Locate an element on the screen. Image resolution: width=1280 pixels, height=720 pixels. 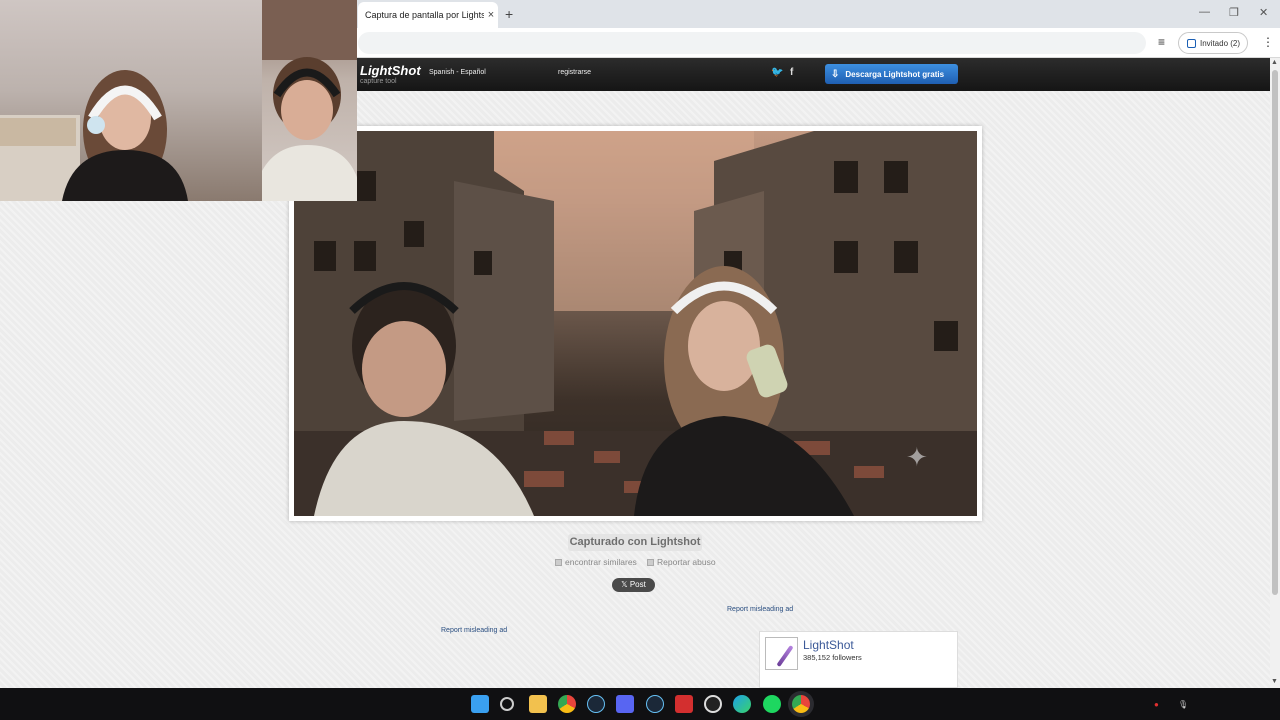
tray-notification-icon: ● is located at coordinates (1156, 704).